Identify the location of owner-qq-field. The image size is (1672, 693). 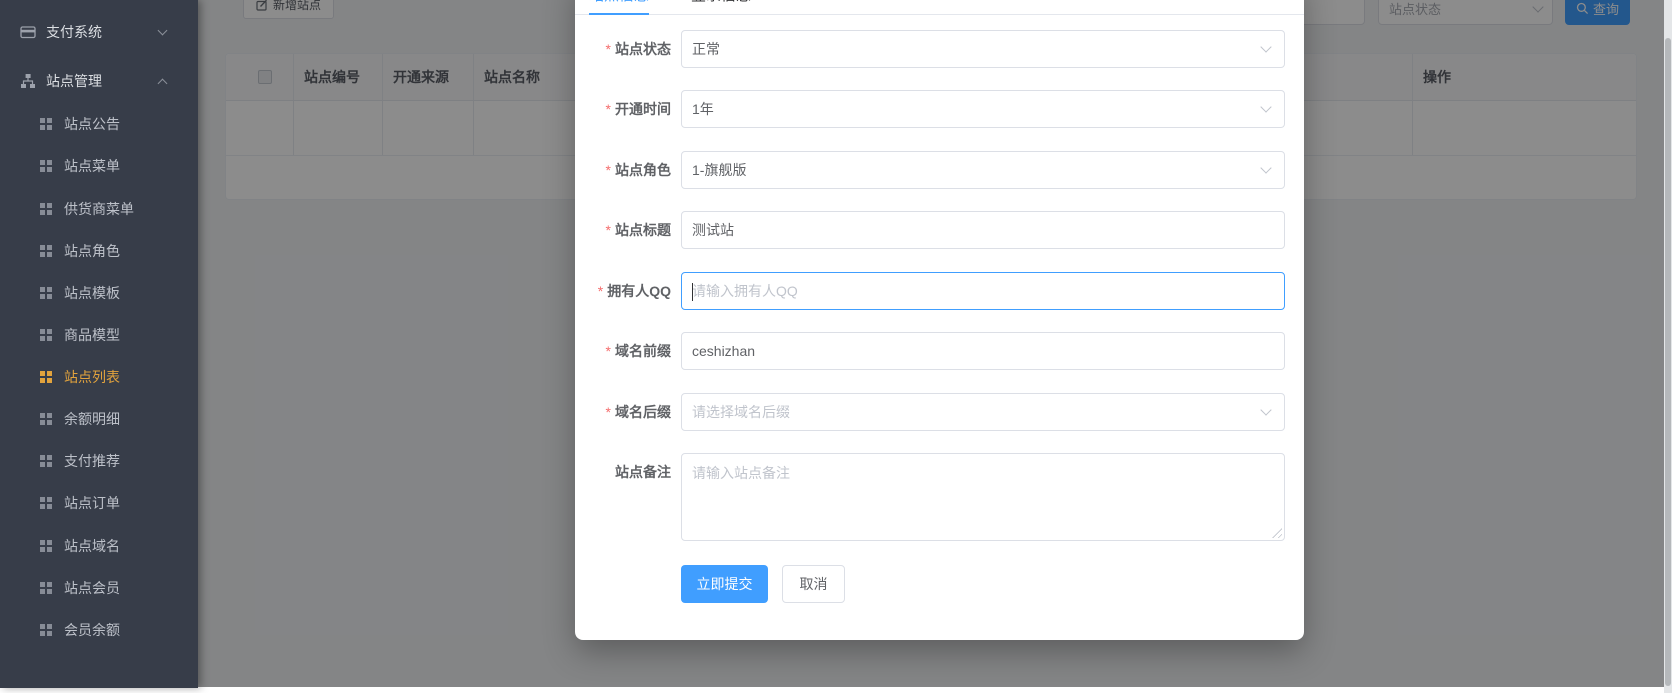
(983, 291).